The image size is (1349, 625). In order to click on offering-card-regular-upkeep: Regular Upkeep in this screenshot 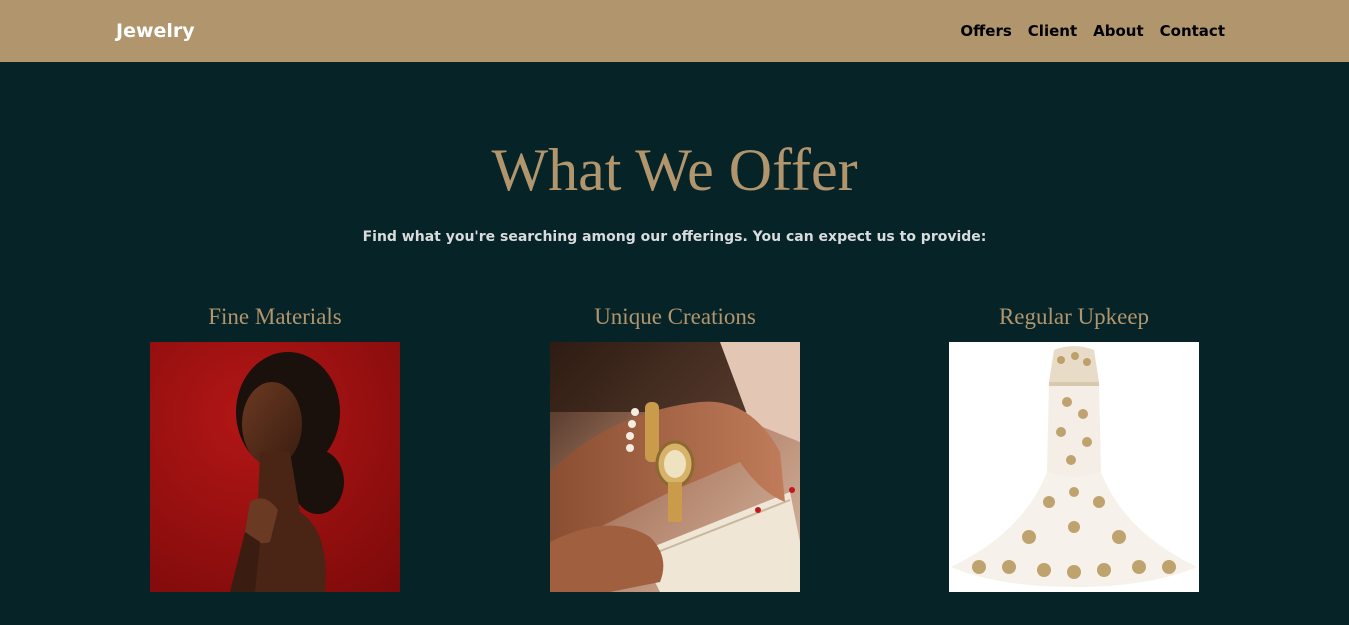, I will do `click(1074, 448)`.